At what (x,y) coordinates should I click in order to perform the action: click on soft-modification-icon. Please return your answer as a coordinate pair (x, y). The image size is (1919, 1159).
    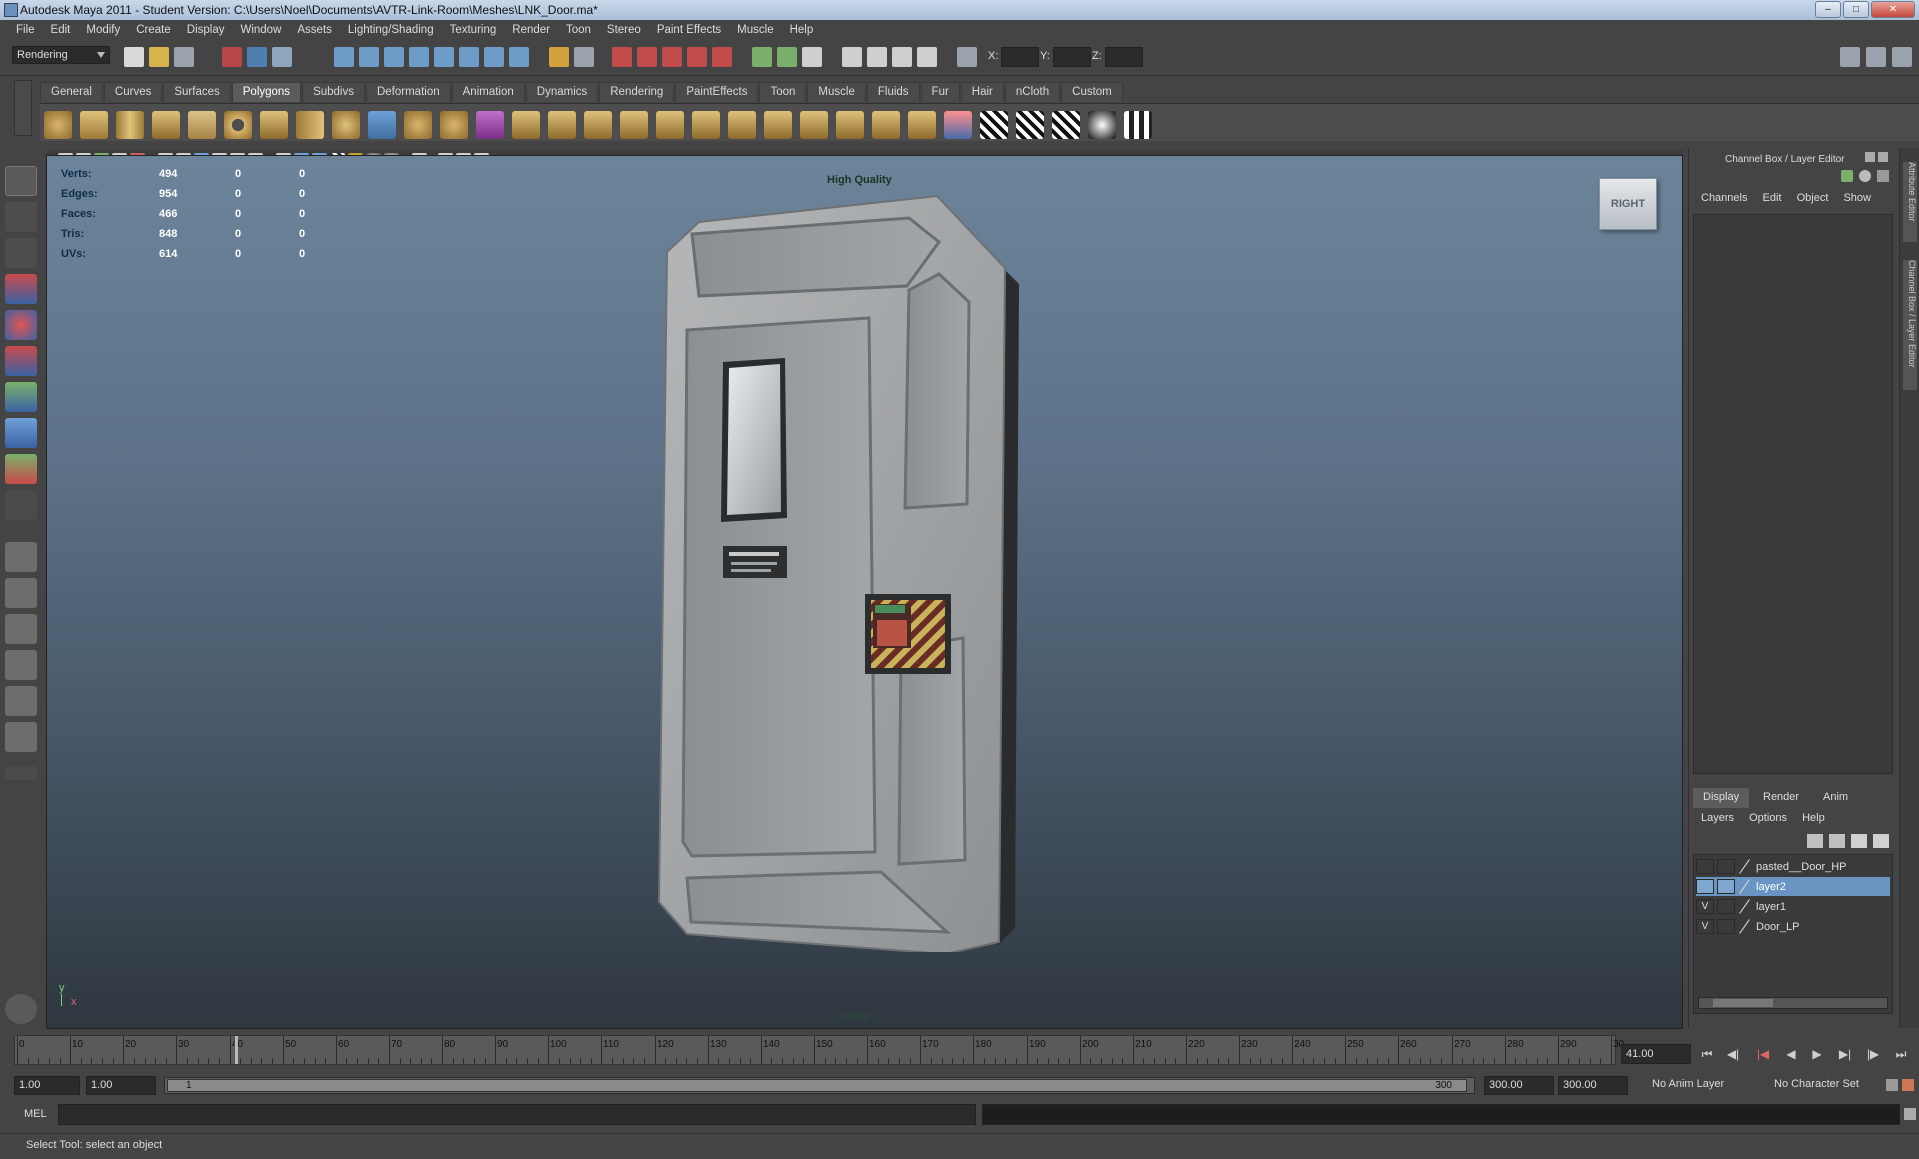
    Looking at the image, I should click on (21, 433).